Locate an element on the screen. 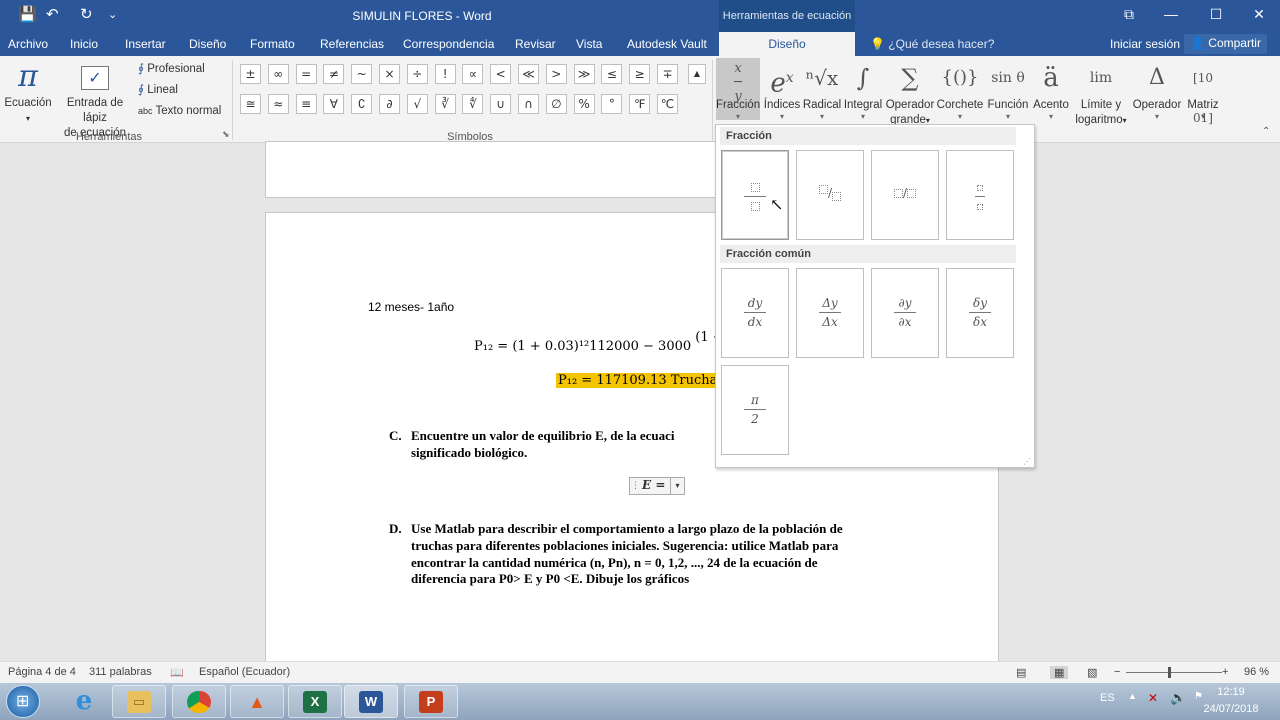  symbol-button: ≅ is located at coordinates (250, 104).